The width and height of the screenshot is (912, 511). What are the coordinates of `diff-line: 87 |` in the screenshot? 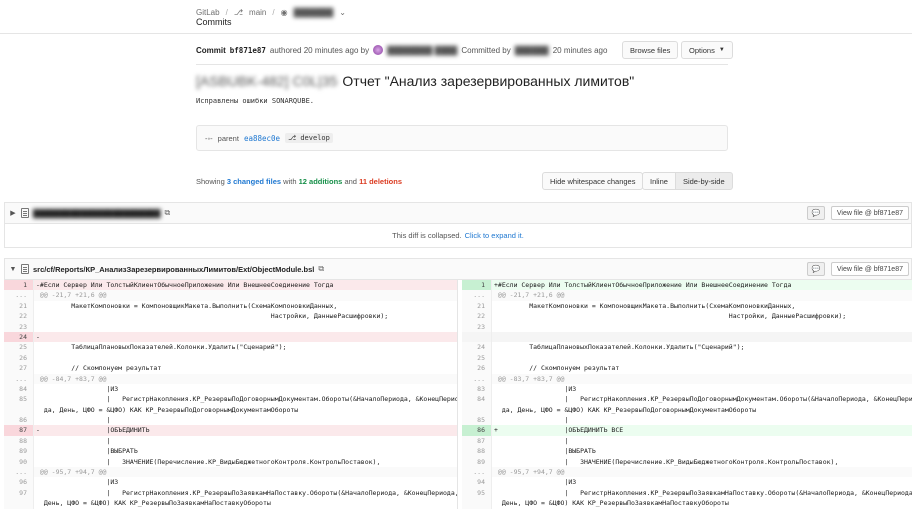 It's located at (687, 441).